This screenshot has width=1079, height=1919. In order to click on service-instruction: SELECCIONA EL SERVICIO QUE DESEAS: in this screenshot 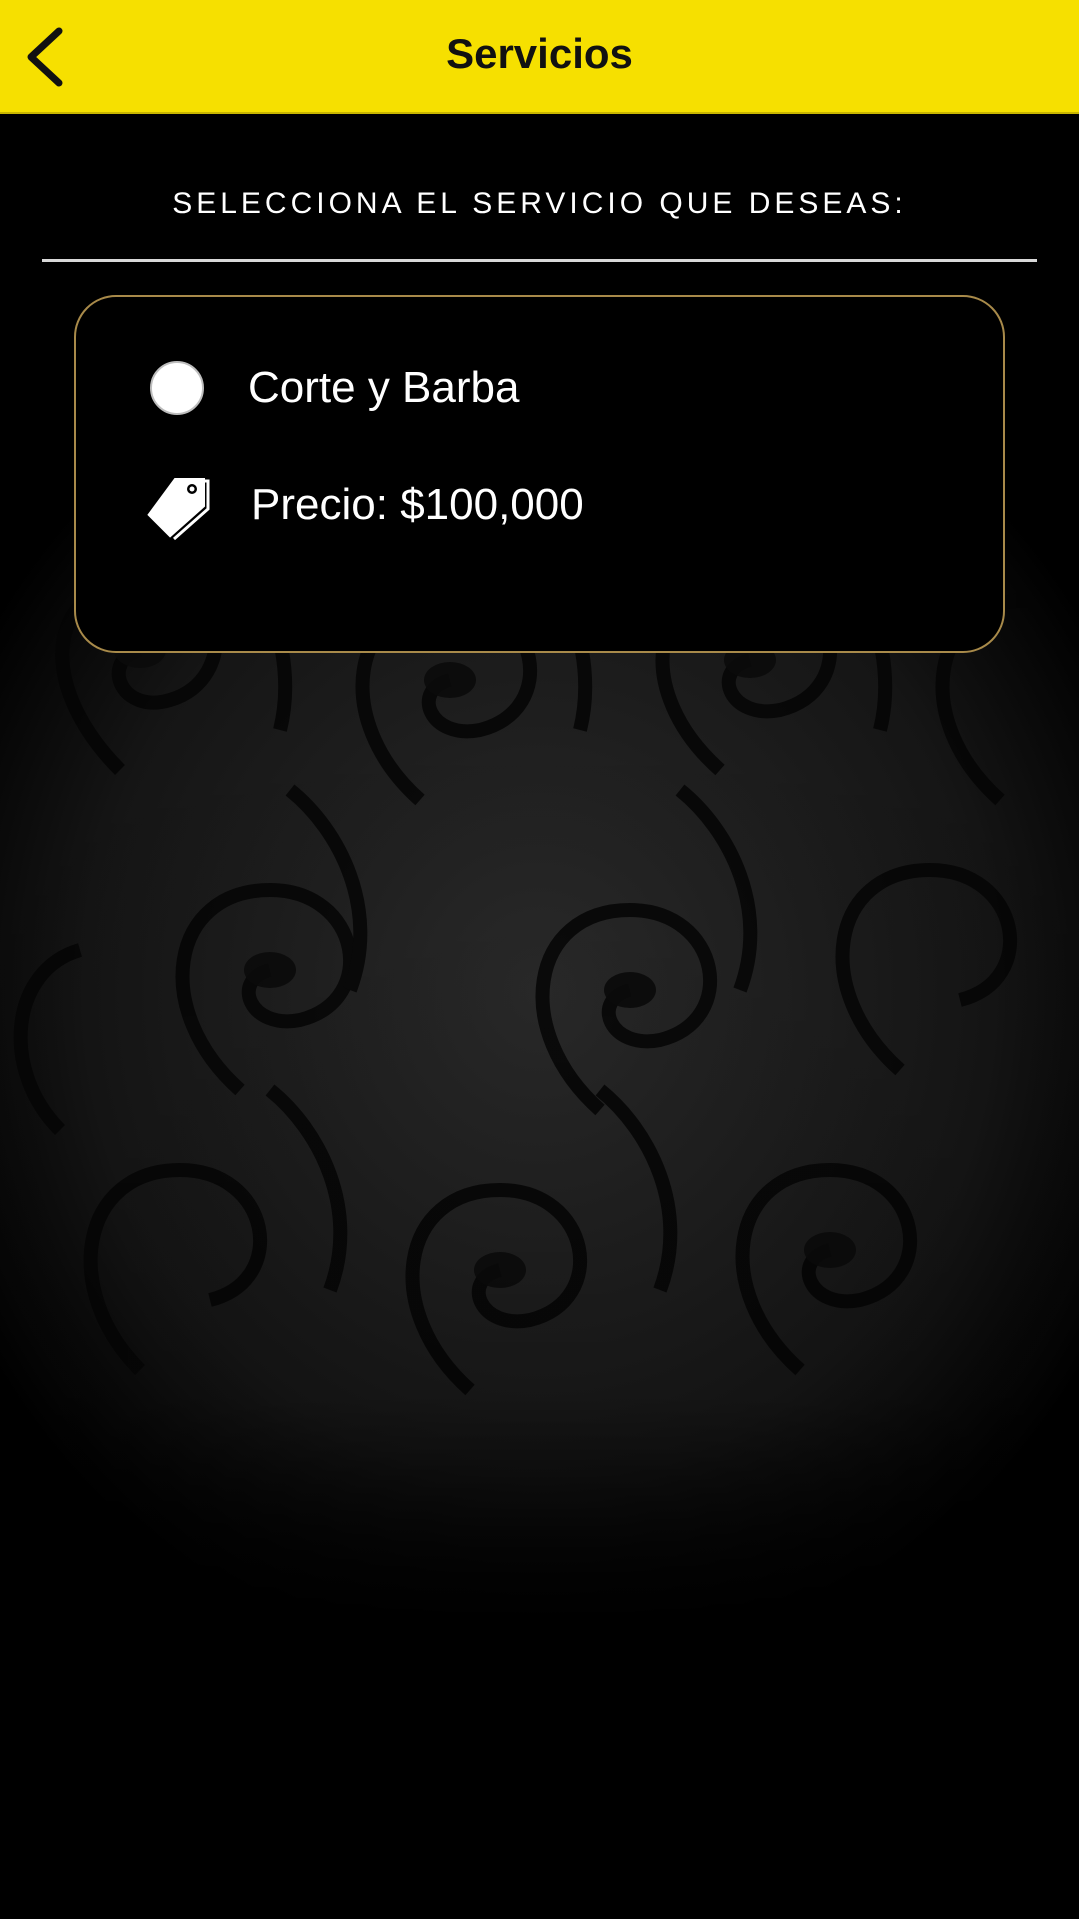, I will do `click(539, 203)`.